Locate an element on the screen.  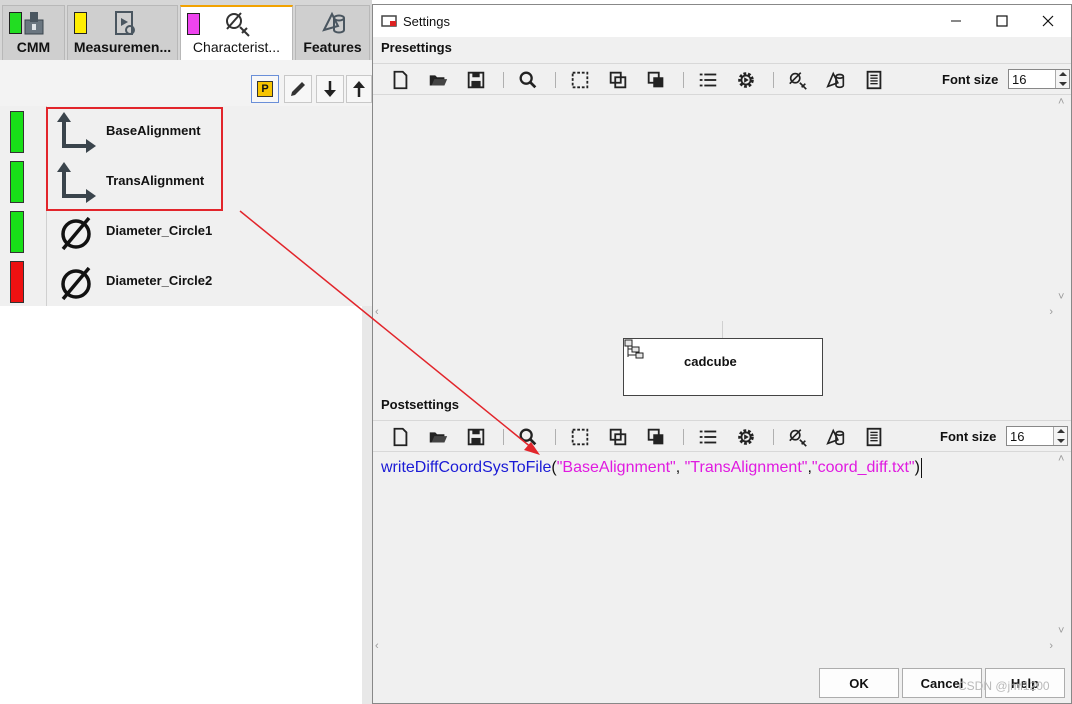
list-item: Diameter_Circle1 is located at coordinates (186, 231).